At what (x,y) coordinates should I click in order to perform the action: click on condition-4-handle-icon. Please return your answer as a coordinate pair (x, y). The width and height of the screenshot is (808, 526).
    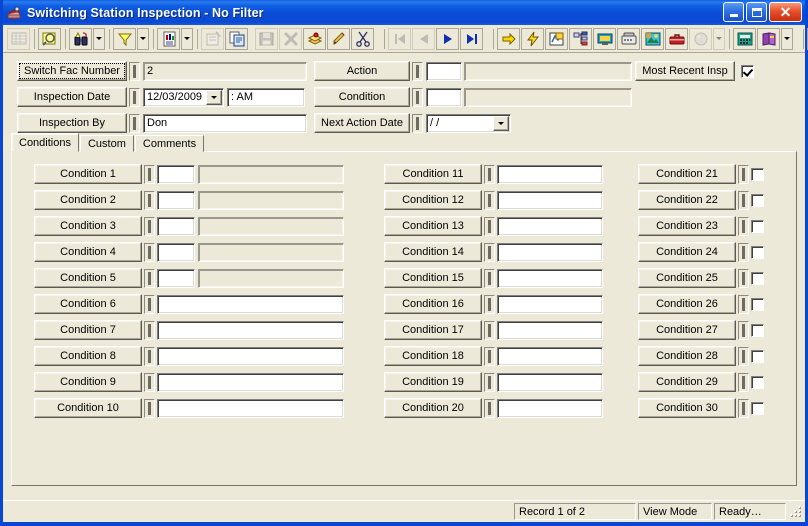
    Looking at the image, I should click on (149, 252).